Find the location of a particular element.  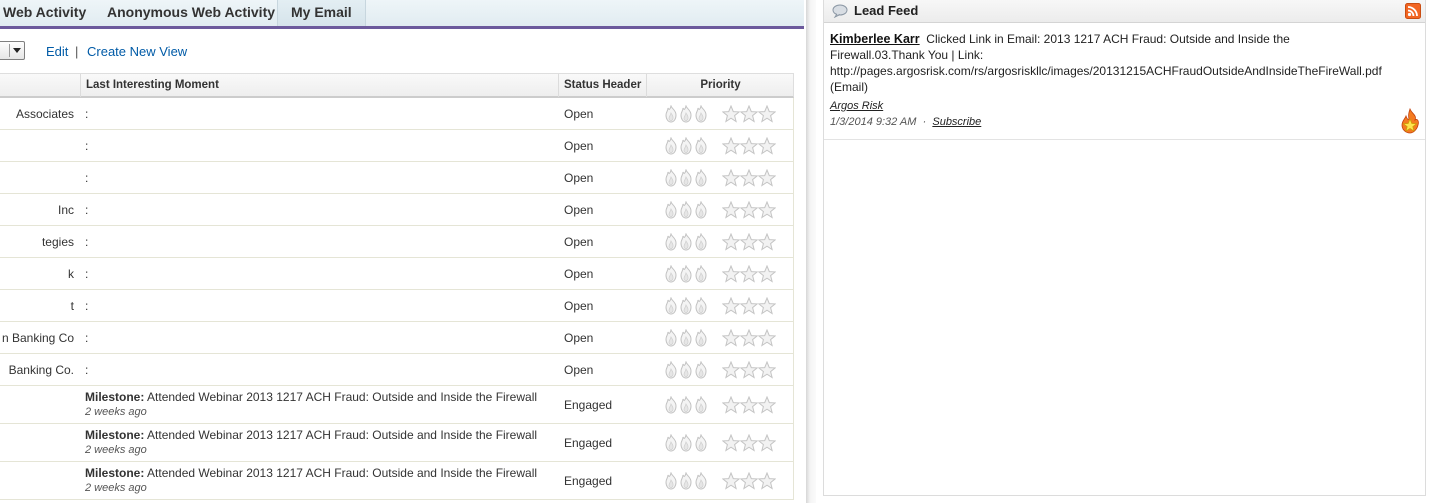

status-cell: Engaged is located at coordinates (602, 442).